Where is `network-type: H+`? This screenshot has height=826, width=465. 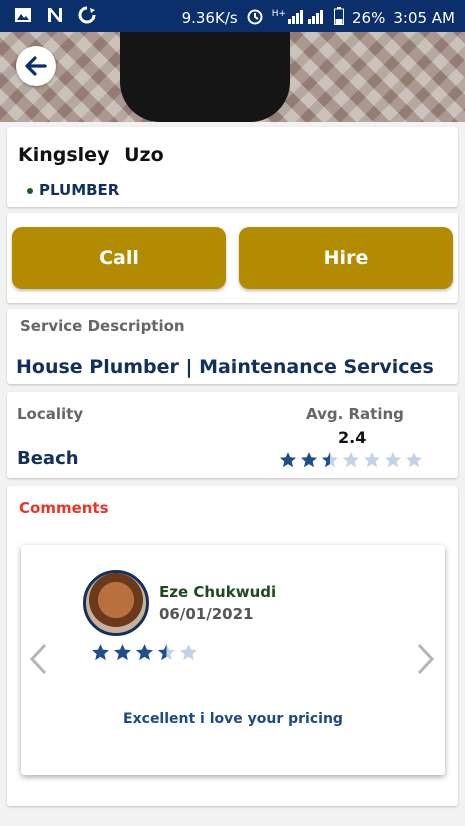 network-type: H+ is located at coordinates (278, 14).